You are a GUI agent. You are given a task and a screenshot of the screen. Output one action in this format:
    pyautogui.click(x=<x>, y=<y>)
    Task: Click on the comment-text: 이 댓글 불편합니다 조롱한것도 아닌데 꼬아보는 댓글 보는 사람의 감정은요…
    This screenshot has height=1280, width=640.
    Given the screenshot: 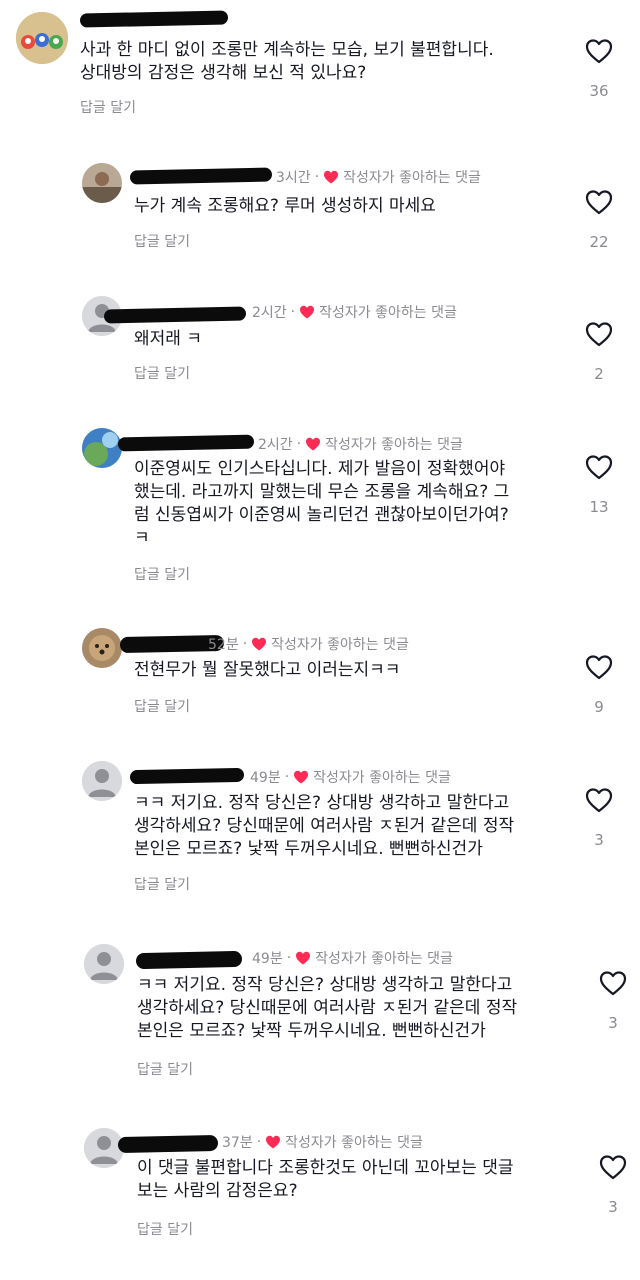 What is the action you would take?
    pyautogui.click(x=325, y=1179)
    